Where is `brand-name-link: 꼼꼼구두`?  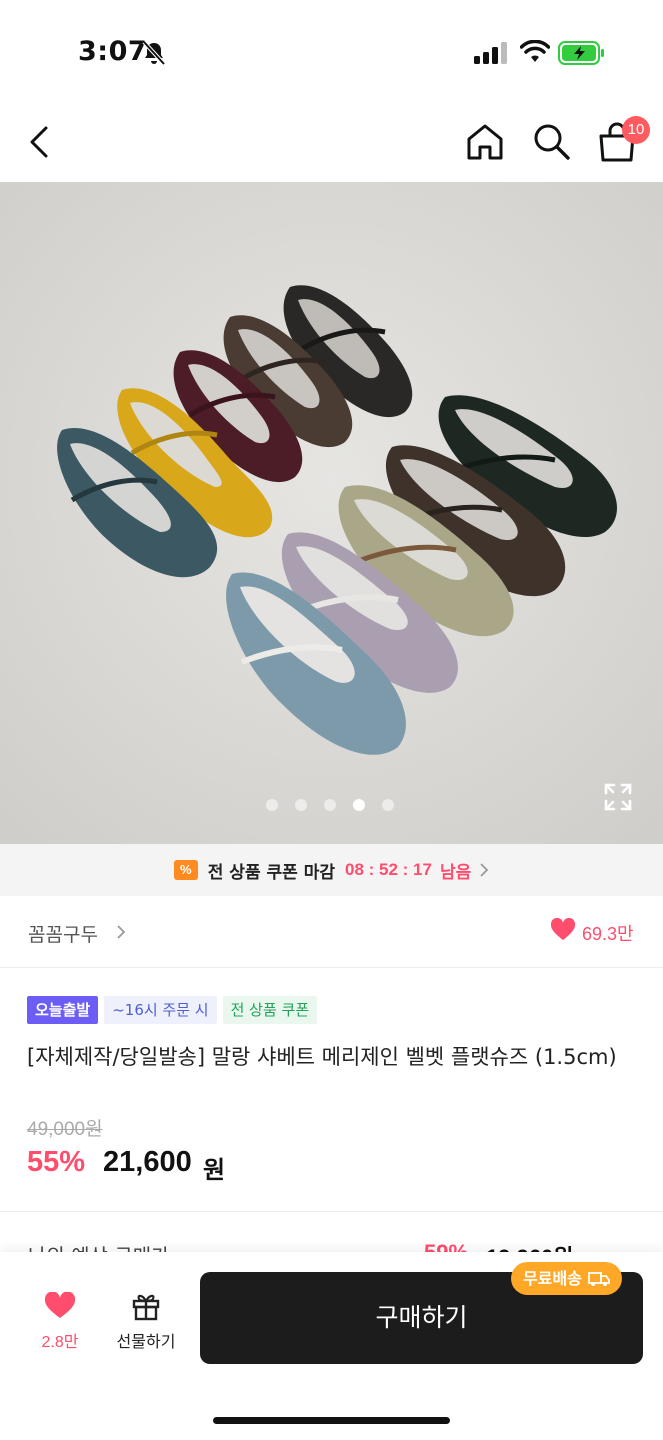
brand-name-link: 꼼꼼구두 is located at coordinates (63, 933).